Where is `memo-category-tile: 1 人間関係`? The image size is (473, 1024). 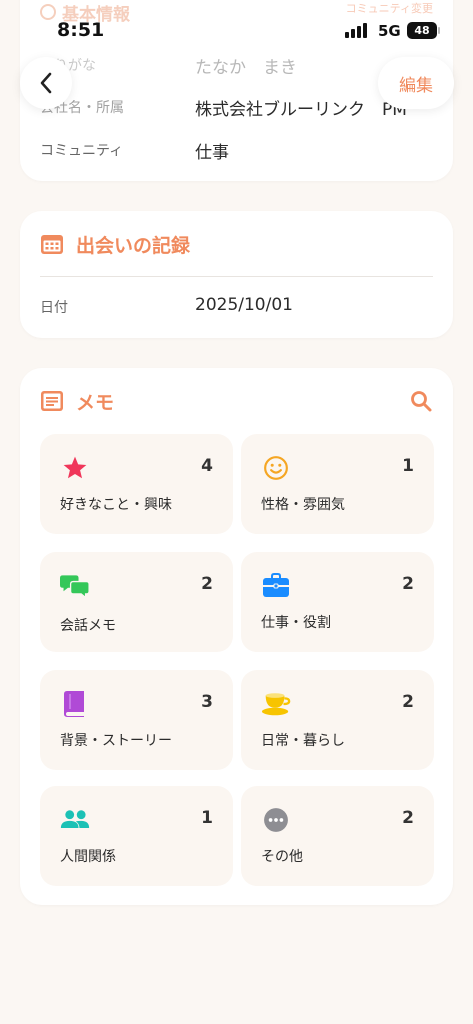 memo-category-tile: 1 人間関係 is located at coordinates (136, 836).